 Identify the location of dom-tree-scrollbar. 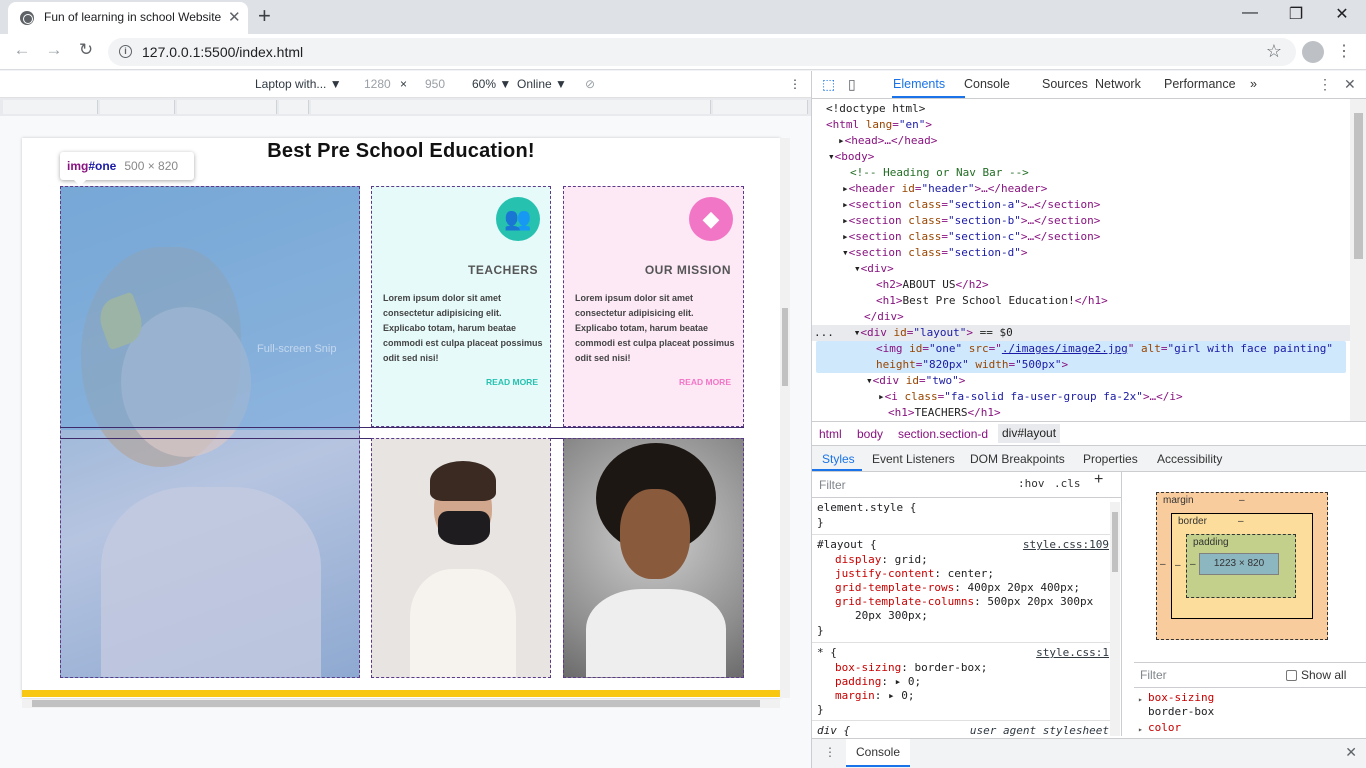
(1358, 260).